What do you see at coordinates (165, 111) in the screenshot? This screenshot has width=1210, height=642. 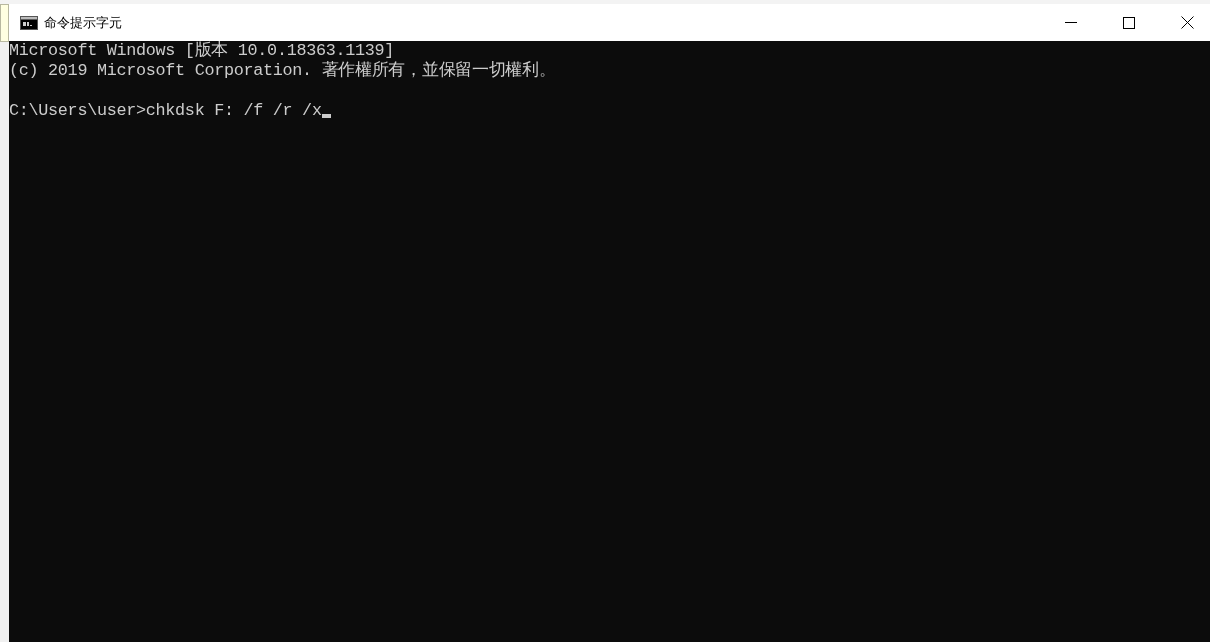 I see `console-line: C:\Users\user>chkdsk F: /f /r /x` at bounding box center [165, 111].